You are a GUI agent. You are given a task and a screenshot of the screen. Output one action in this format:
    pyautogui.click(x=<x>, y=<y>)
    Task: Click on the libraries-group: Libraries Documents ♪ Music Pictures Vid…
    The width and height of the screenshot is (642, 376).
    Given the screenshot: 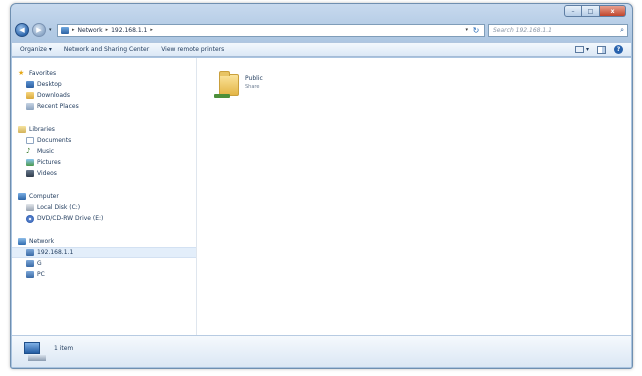 What is the action you would take?
    pyautogui.click(x=104, y=151)
    